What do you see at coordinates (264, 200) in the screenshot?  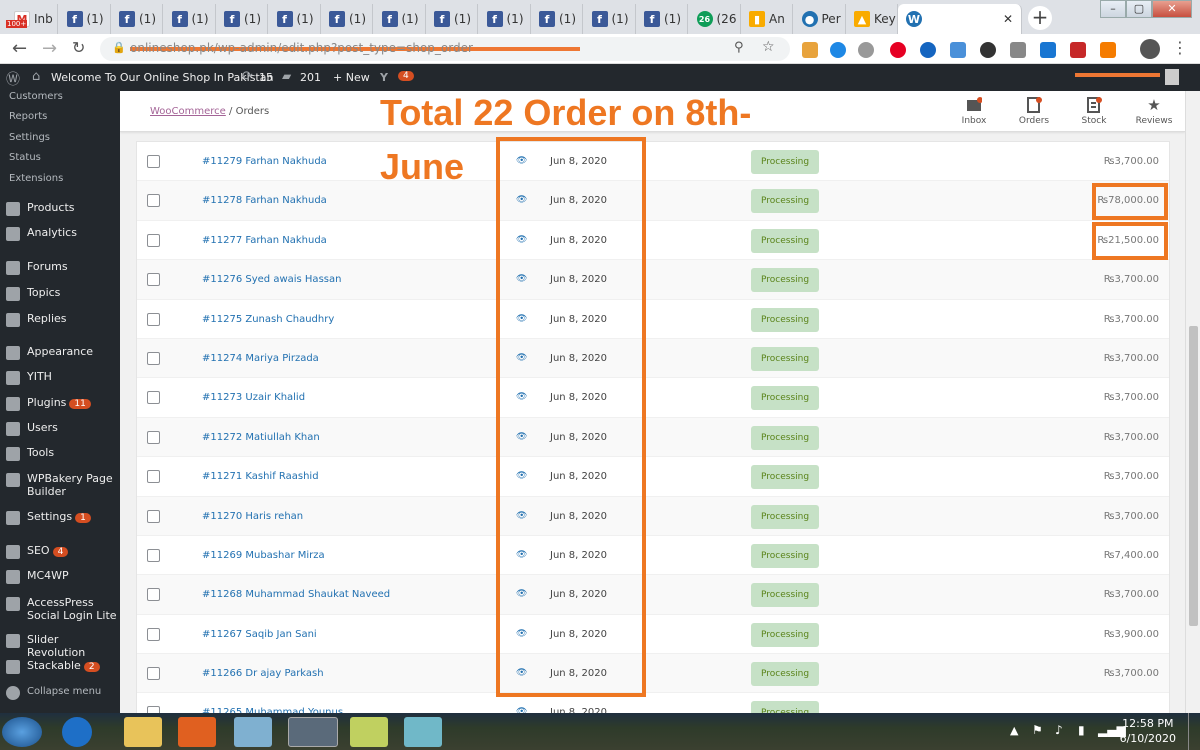 I see `order-link: #11278 Farhan Nakhuda` at bounding box center [264, 200].